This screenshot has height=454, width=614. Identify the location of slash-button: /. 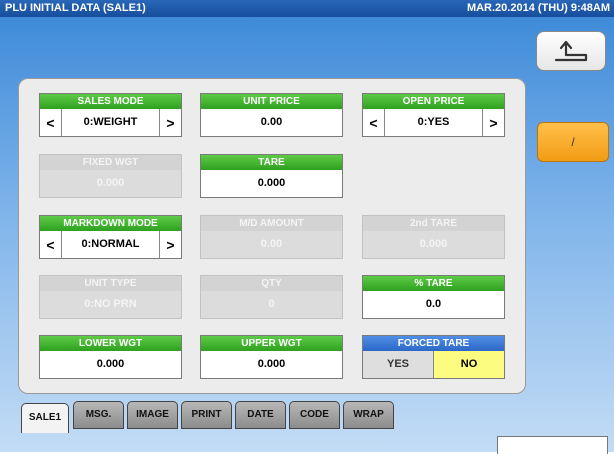
(573, 142).